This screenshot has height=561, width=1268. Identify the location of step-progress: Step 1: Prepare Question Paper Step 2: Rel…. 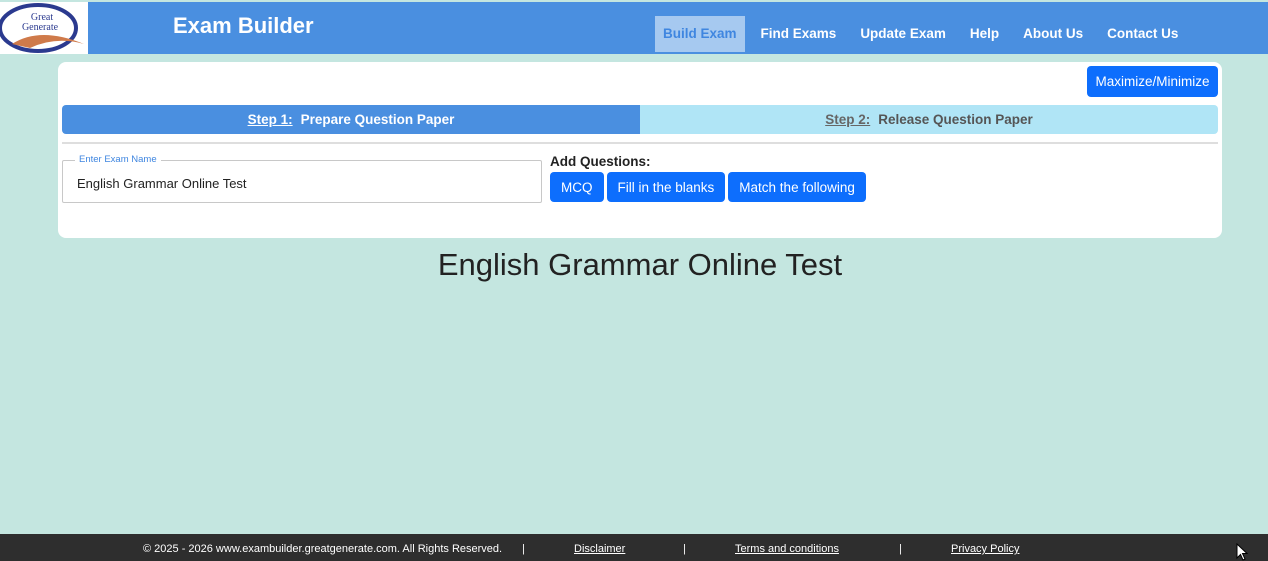
(640, 119).